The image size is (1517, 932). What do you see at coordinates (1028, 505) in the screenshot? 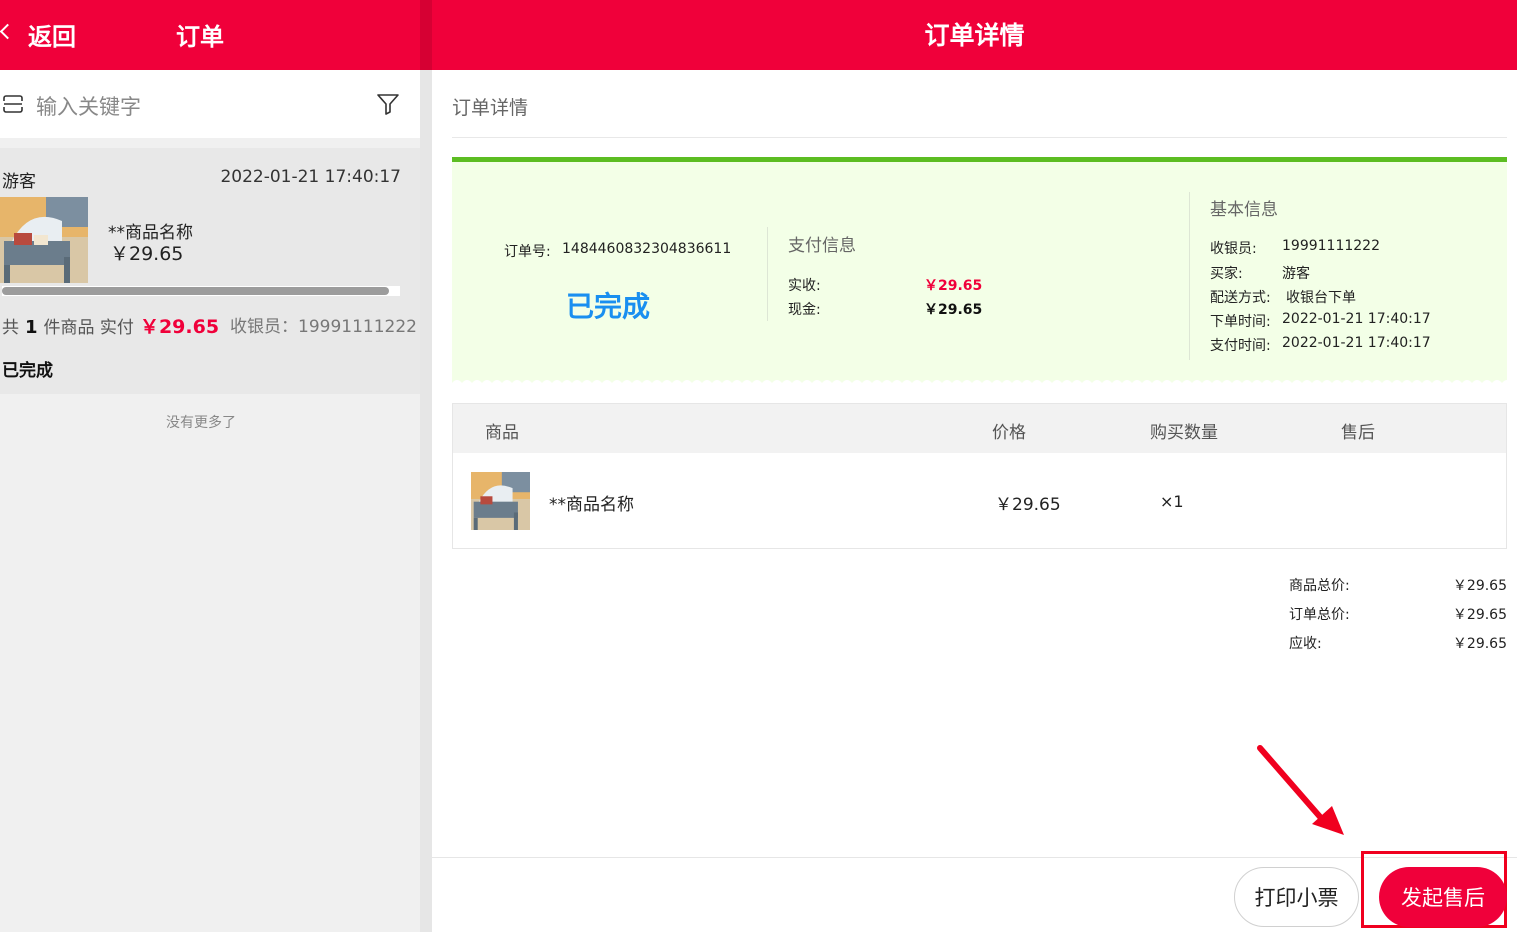
I see `goods-price: ￥29.65` at bounding box center [1028, 505].